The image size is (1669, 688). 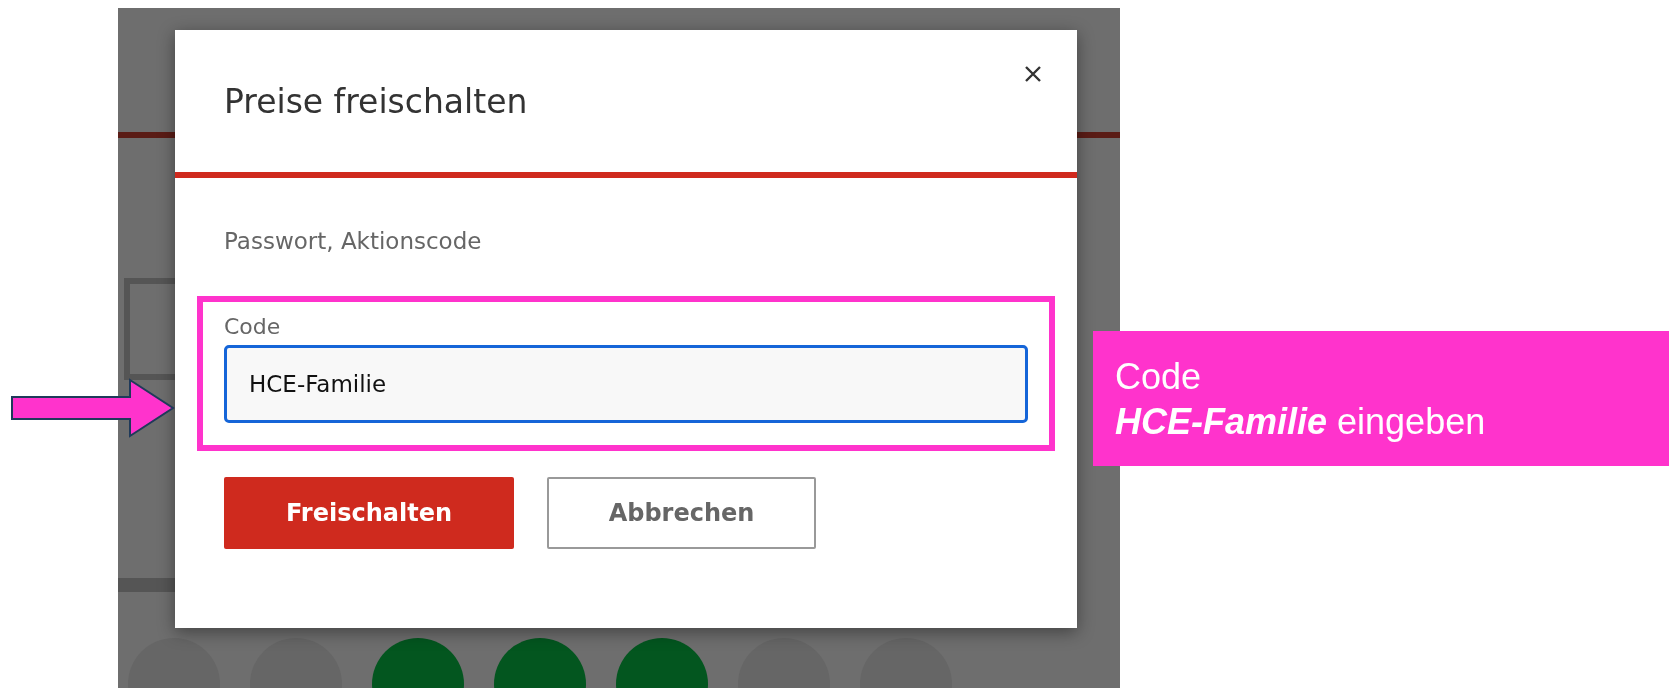 What do you see at coordinates (369, 513) in the screenshot?
I see `unlock-button: Freischalten` at bounding box center [369, 513].